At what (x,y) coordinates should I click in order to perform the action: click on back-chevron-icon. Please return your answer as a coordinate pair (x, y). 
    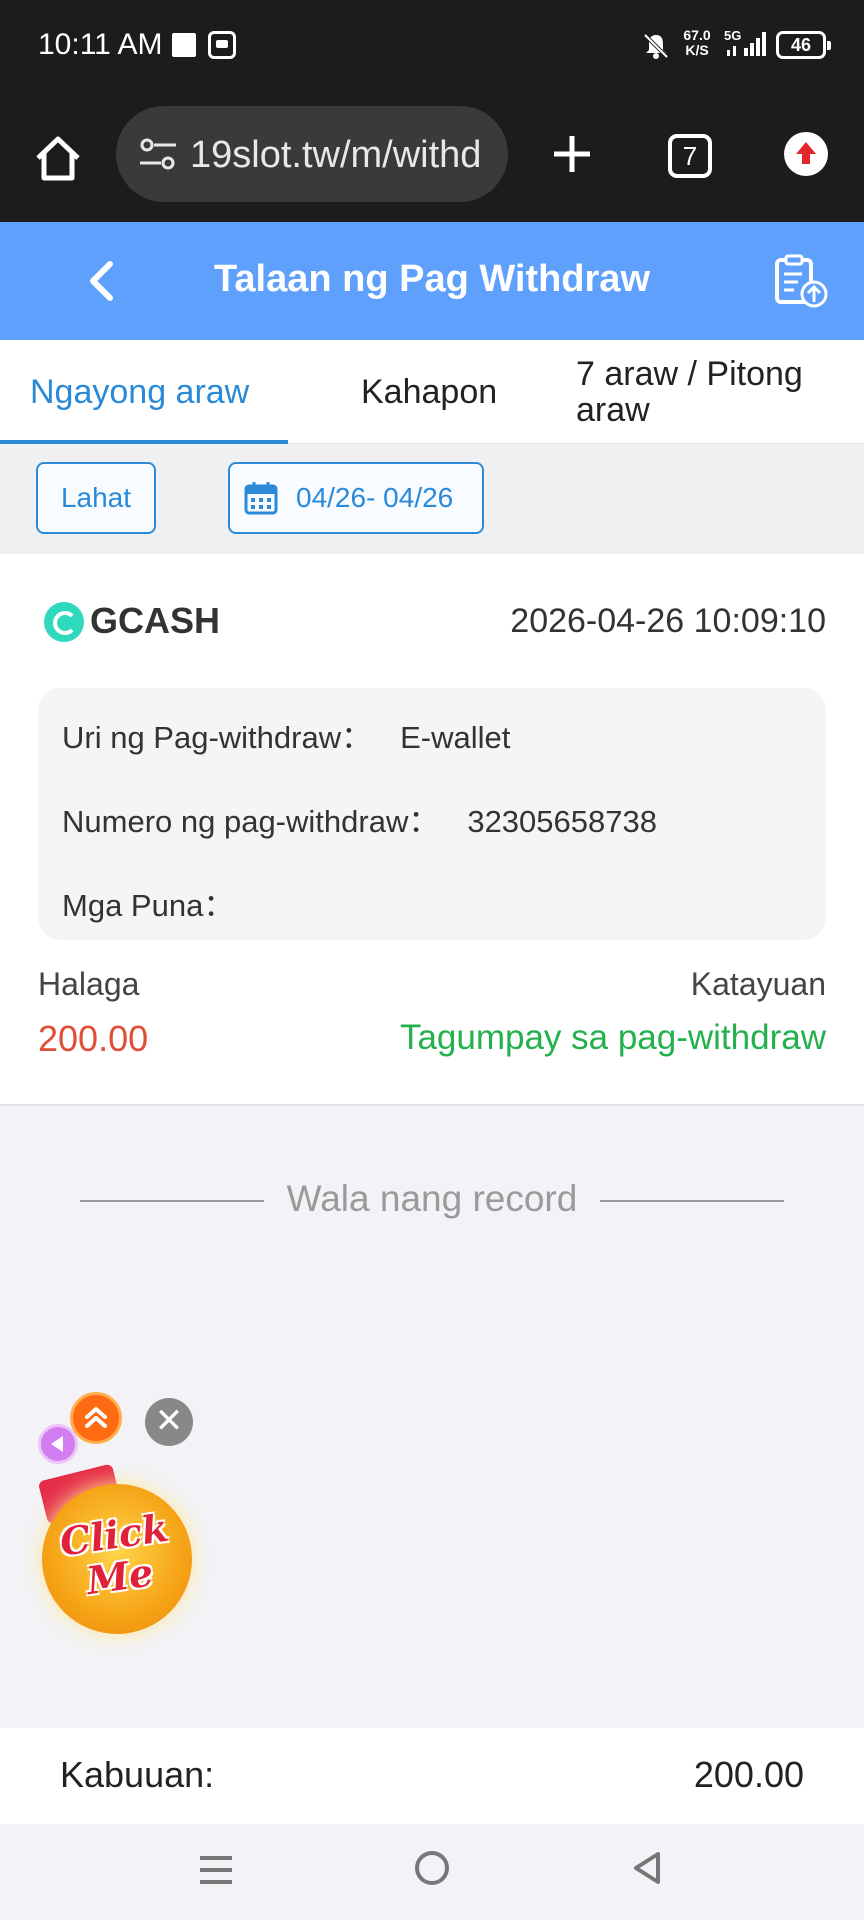
    Looking at the image, I should click on (103, 281).